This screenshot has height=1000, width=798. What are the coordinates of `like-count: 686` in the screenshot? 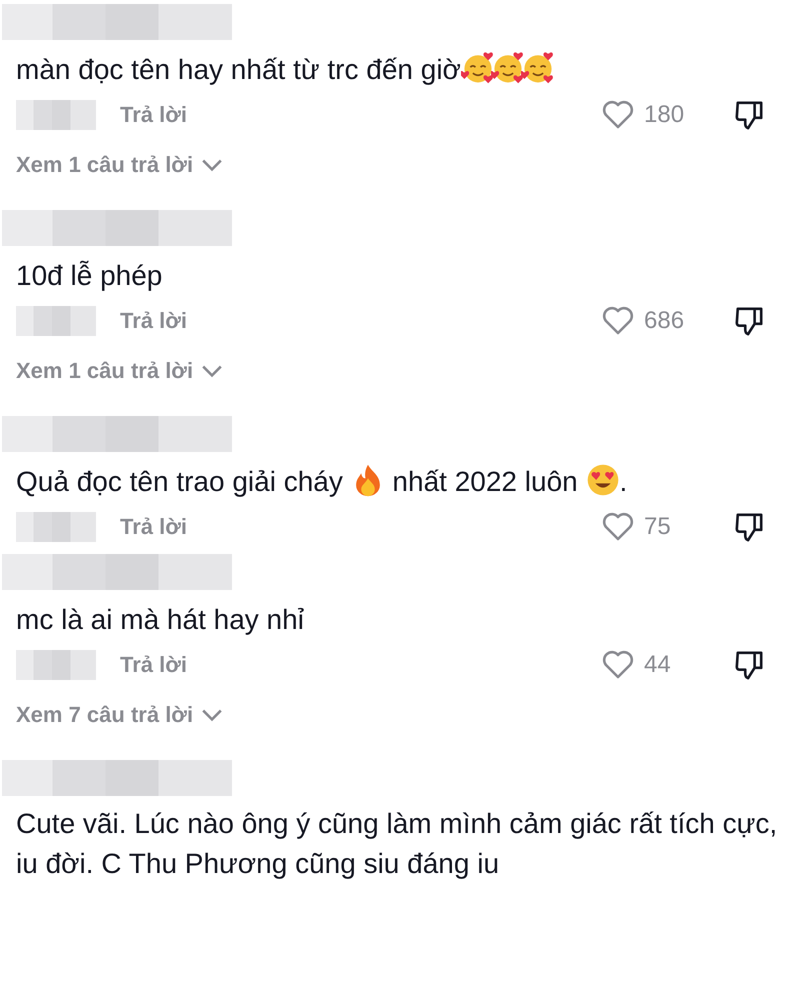 It's located at (665, 321).